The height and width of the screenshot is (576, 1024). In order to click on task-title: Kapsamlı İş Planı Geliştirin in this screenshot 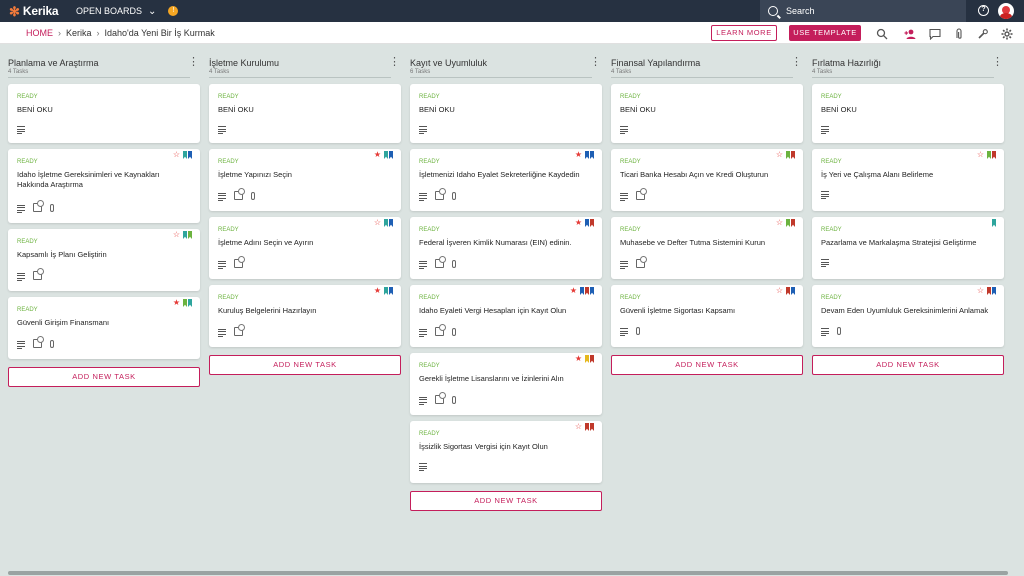, I will do `click(104, 255)`.